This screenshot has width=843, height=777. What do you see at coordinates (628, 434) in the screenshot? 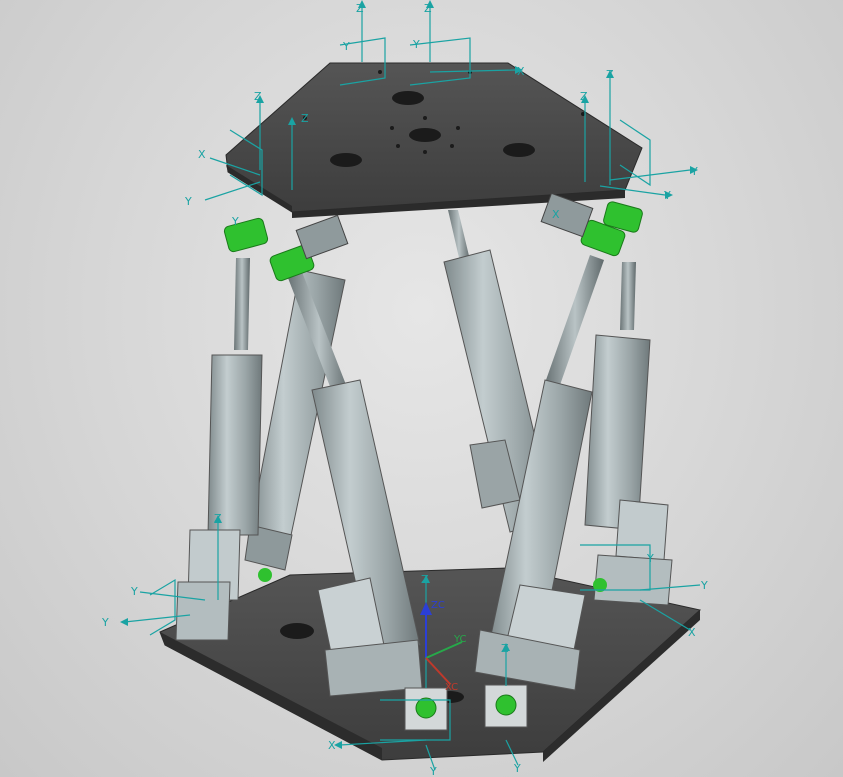
I see `actuator-right` at bounding box center [628, 434].